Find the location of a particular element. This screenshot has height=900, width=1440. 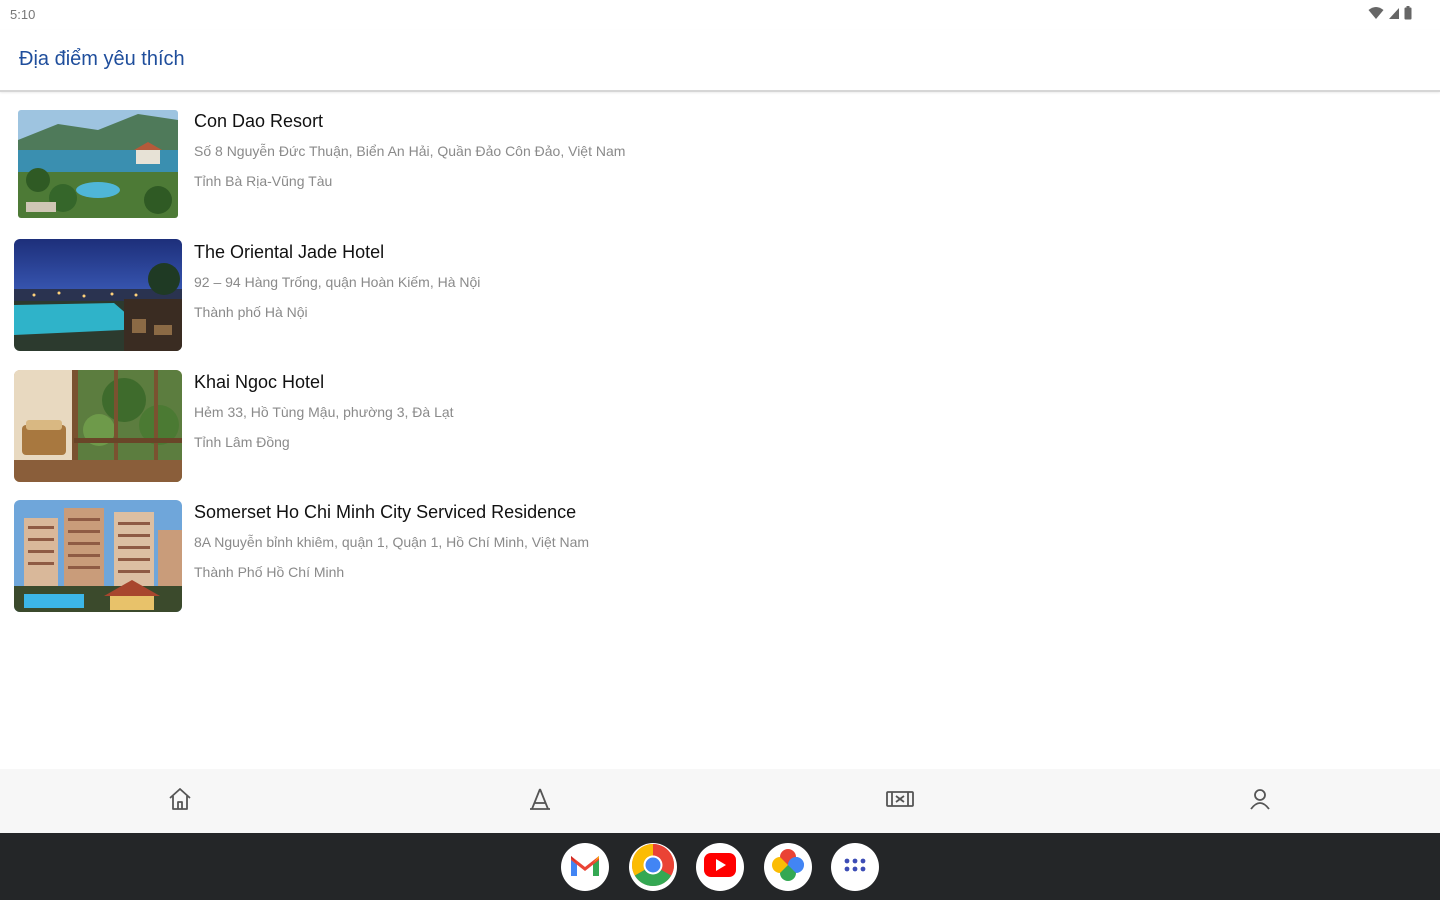

youtube-icon is located at coordinates (720, 867).